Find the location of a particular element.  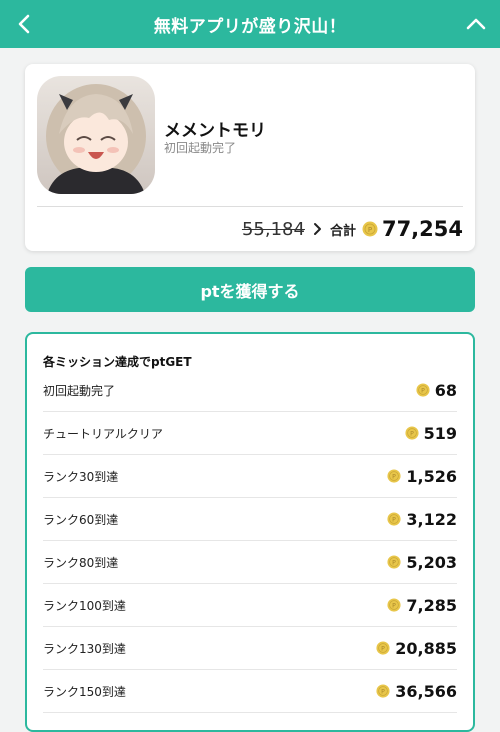

mission-label: ランク60到達 is located at coordinates (81, 519).